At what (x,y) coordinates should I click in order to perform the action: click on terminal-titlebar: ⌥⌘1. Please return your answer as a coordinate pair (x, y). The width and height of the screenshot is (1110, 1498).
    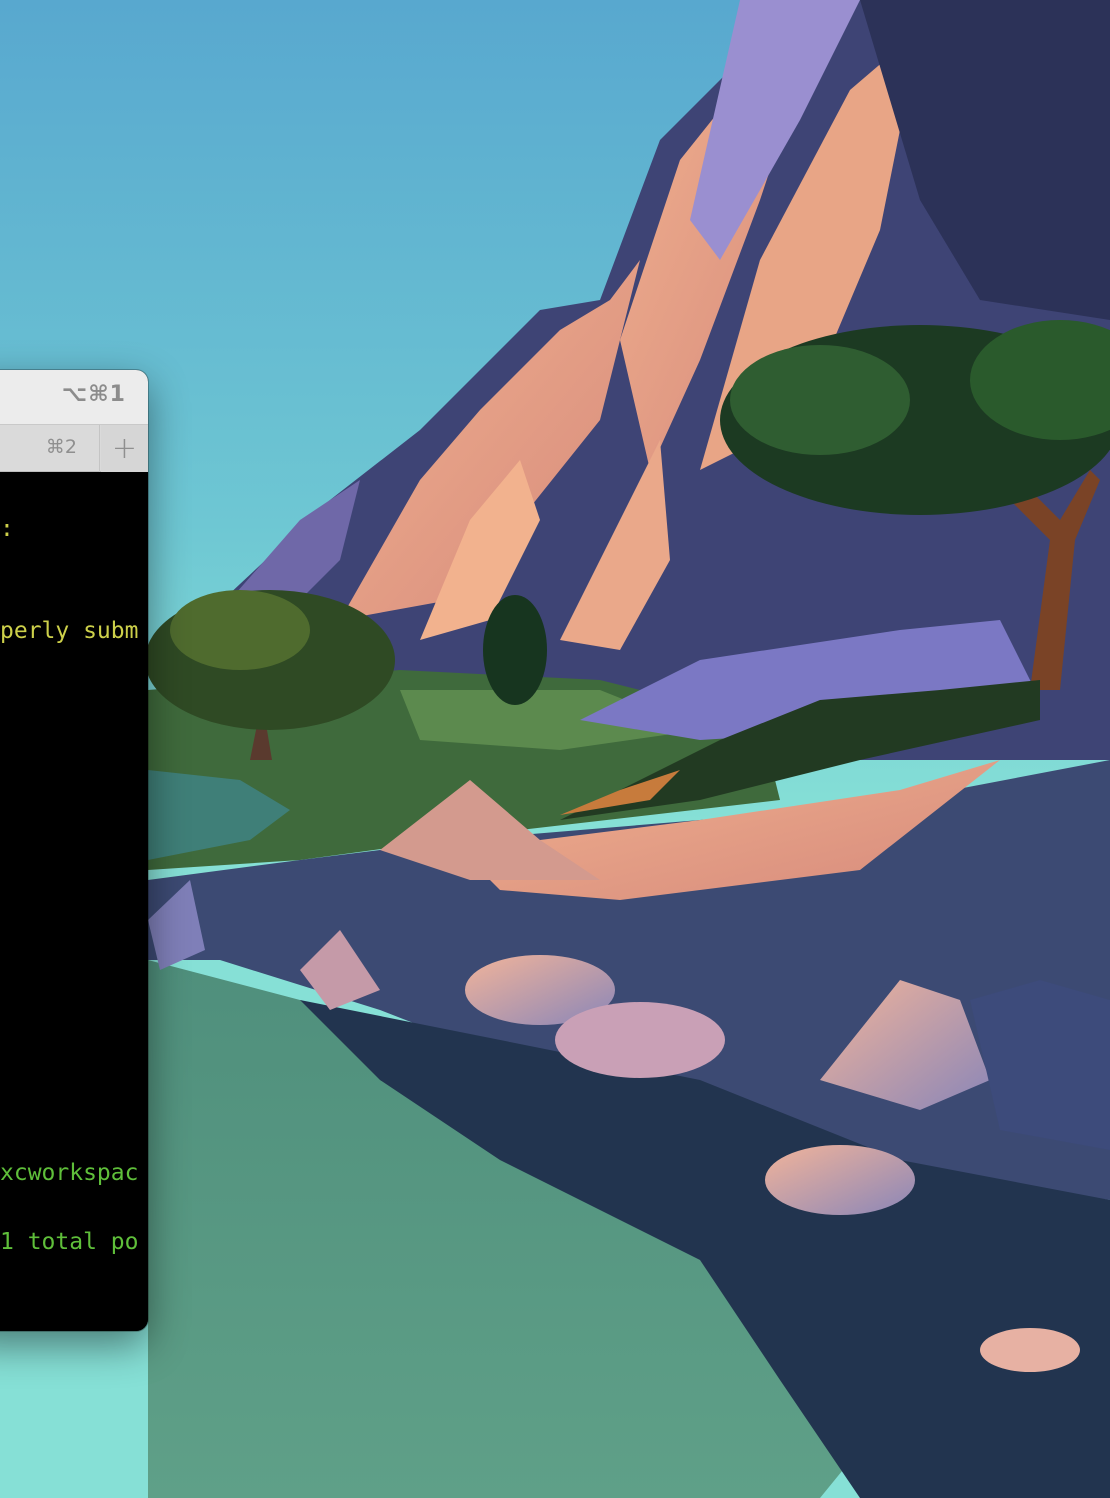
    Looking at the image, I should click on (74, 397).